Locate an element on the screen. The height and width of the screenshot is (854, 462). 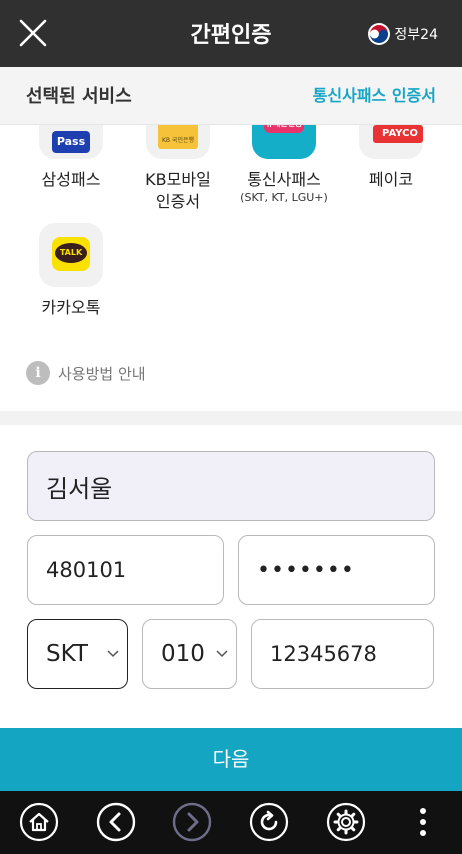
kb-logo: KB 국민은행 is located at coordinates (178, 142).